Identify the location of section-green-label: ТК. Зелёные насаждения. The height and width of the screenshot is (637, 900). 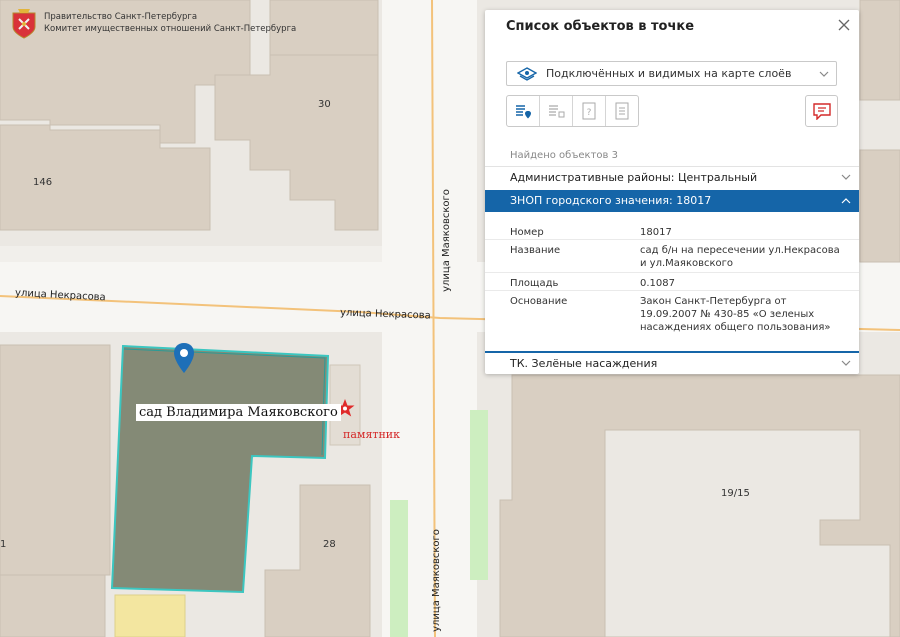
(584, 363).